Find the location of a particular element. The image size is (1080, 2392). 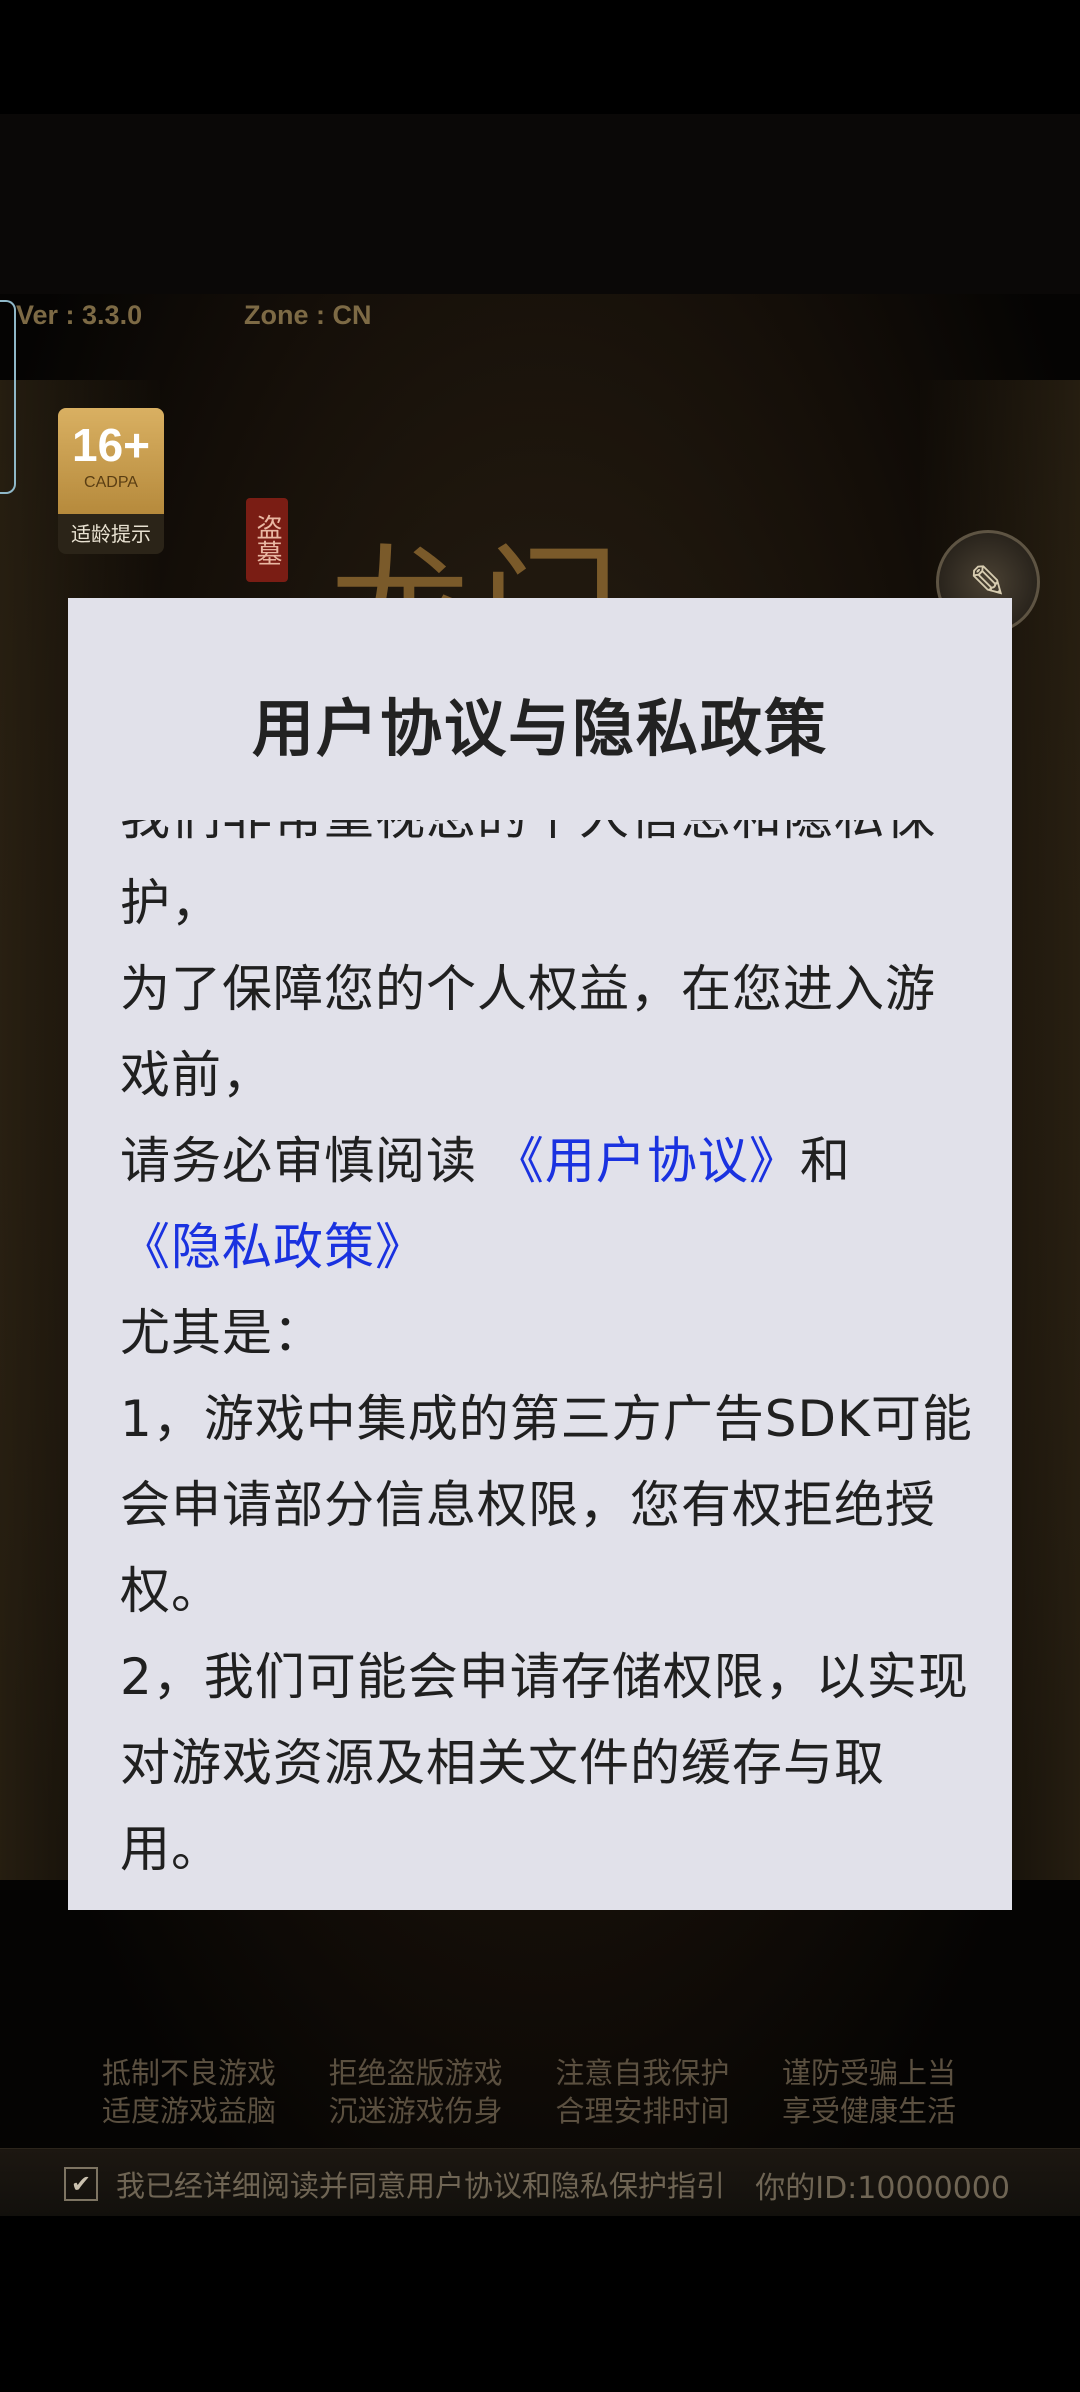

age-rating-badge: 16+ CADPA 适龄提示 is located at coordinates (111, 481).